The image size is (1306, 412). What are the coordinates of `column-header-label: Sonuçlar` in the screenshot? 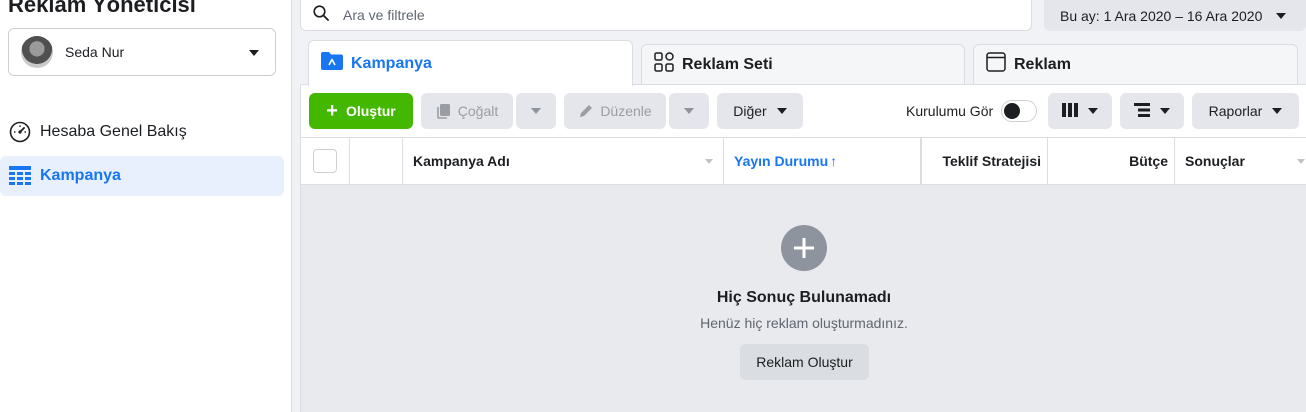 It's located at (1215, 161).